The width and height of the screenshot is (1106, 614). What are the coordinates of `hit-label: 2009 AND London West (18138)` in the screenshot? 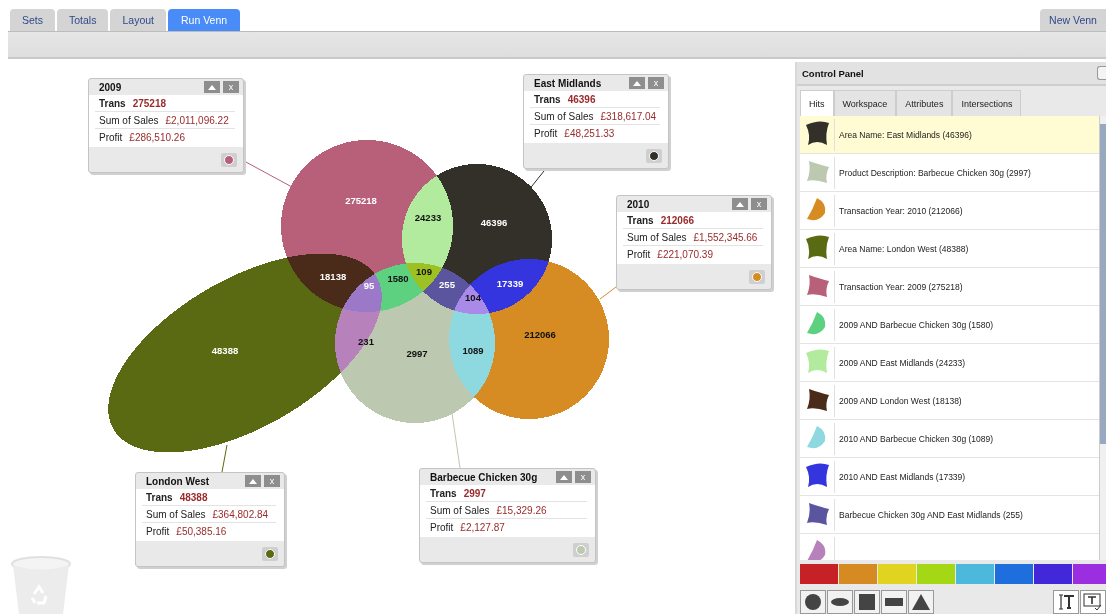 It's located at (900, 400).